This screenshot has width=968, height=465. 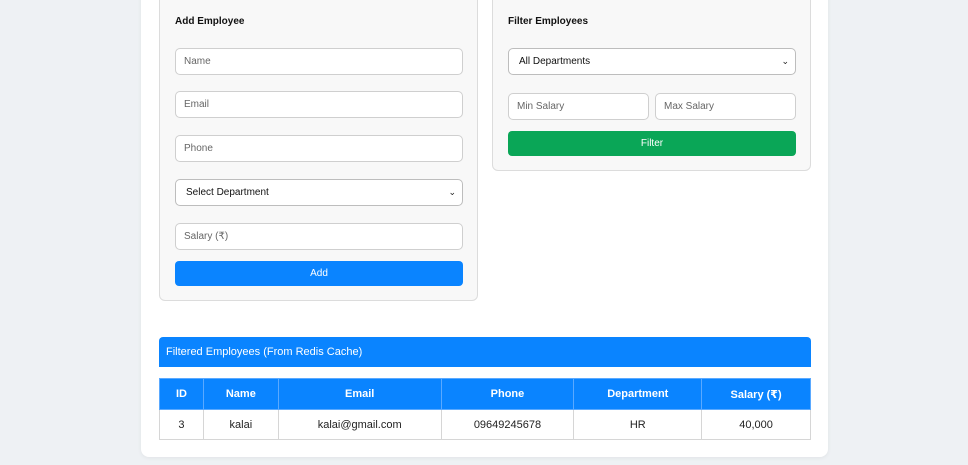 I want to click on column-header-email: Email, so click(x=359, y=394).